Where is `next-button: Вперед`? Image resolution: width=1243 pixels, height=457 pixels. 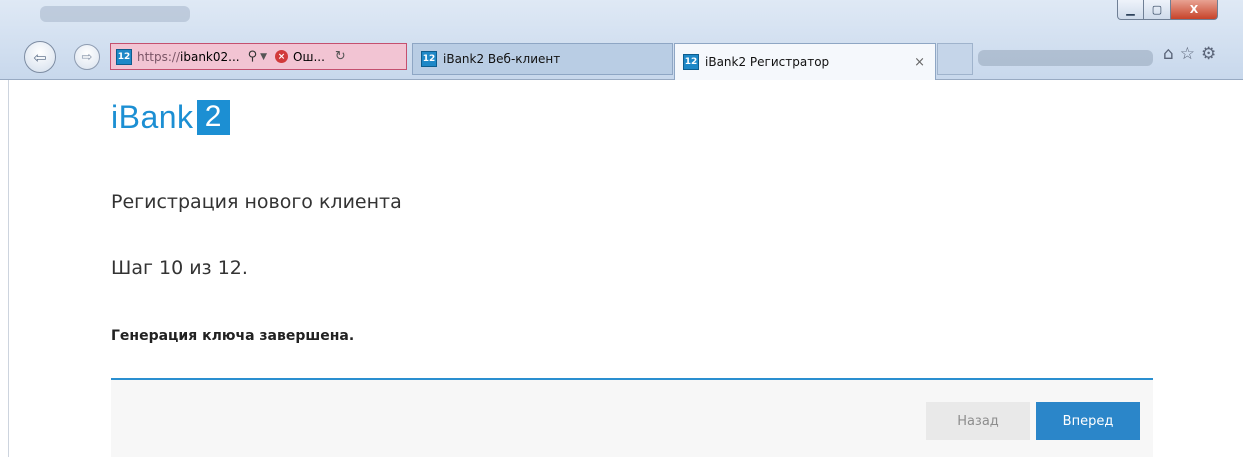
next-button: Вперед is located at coordinates (1088, 421).